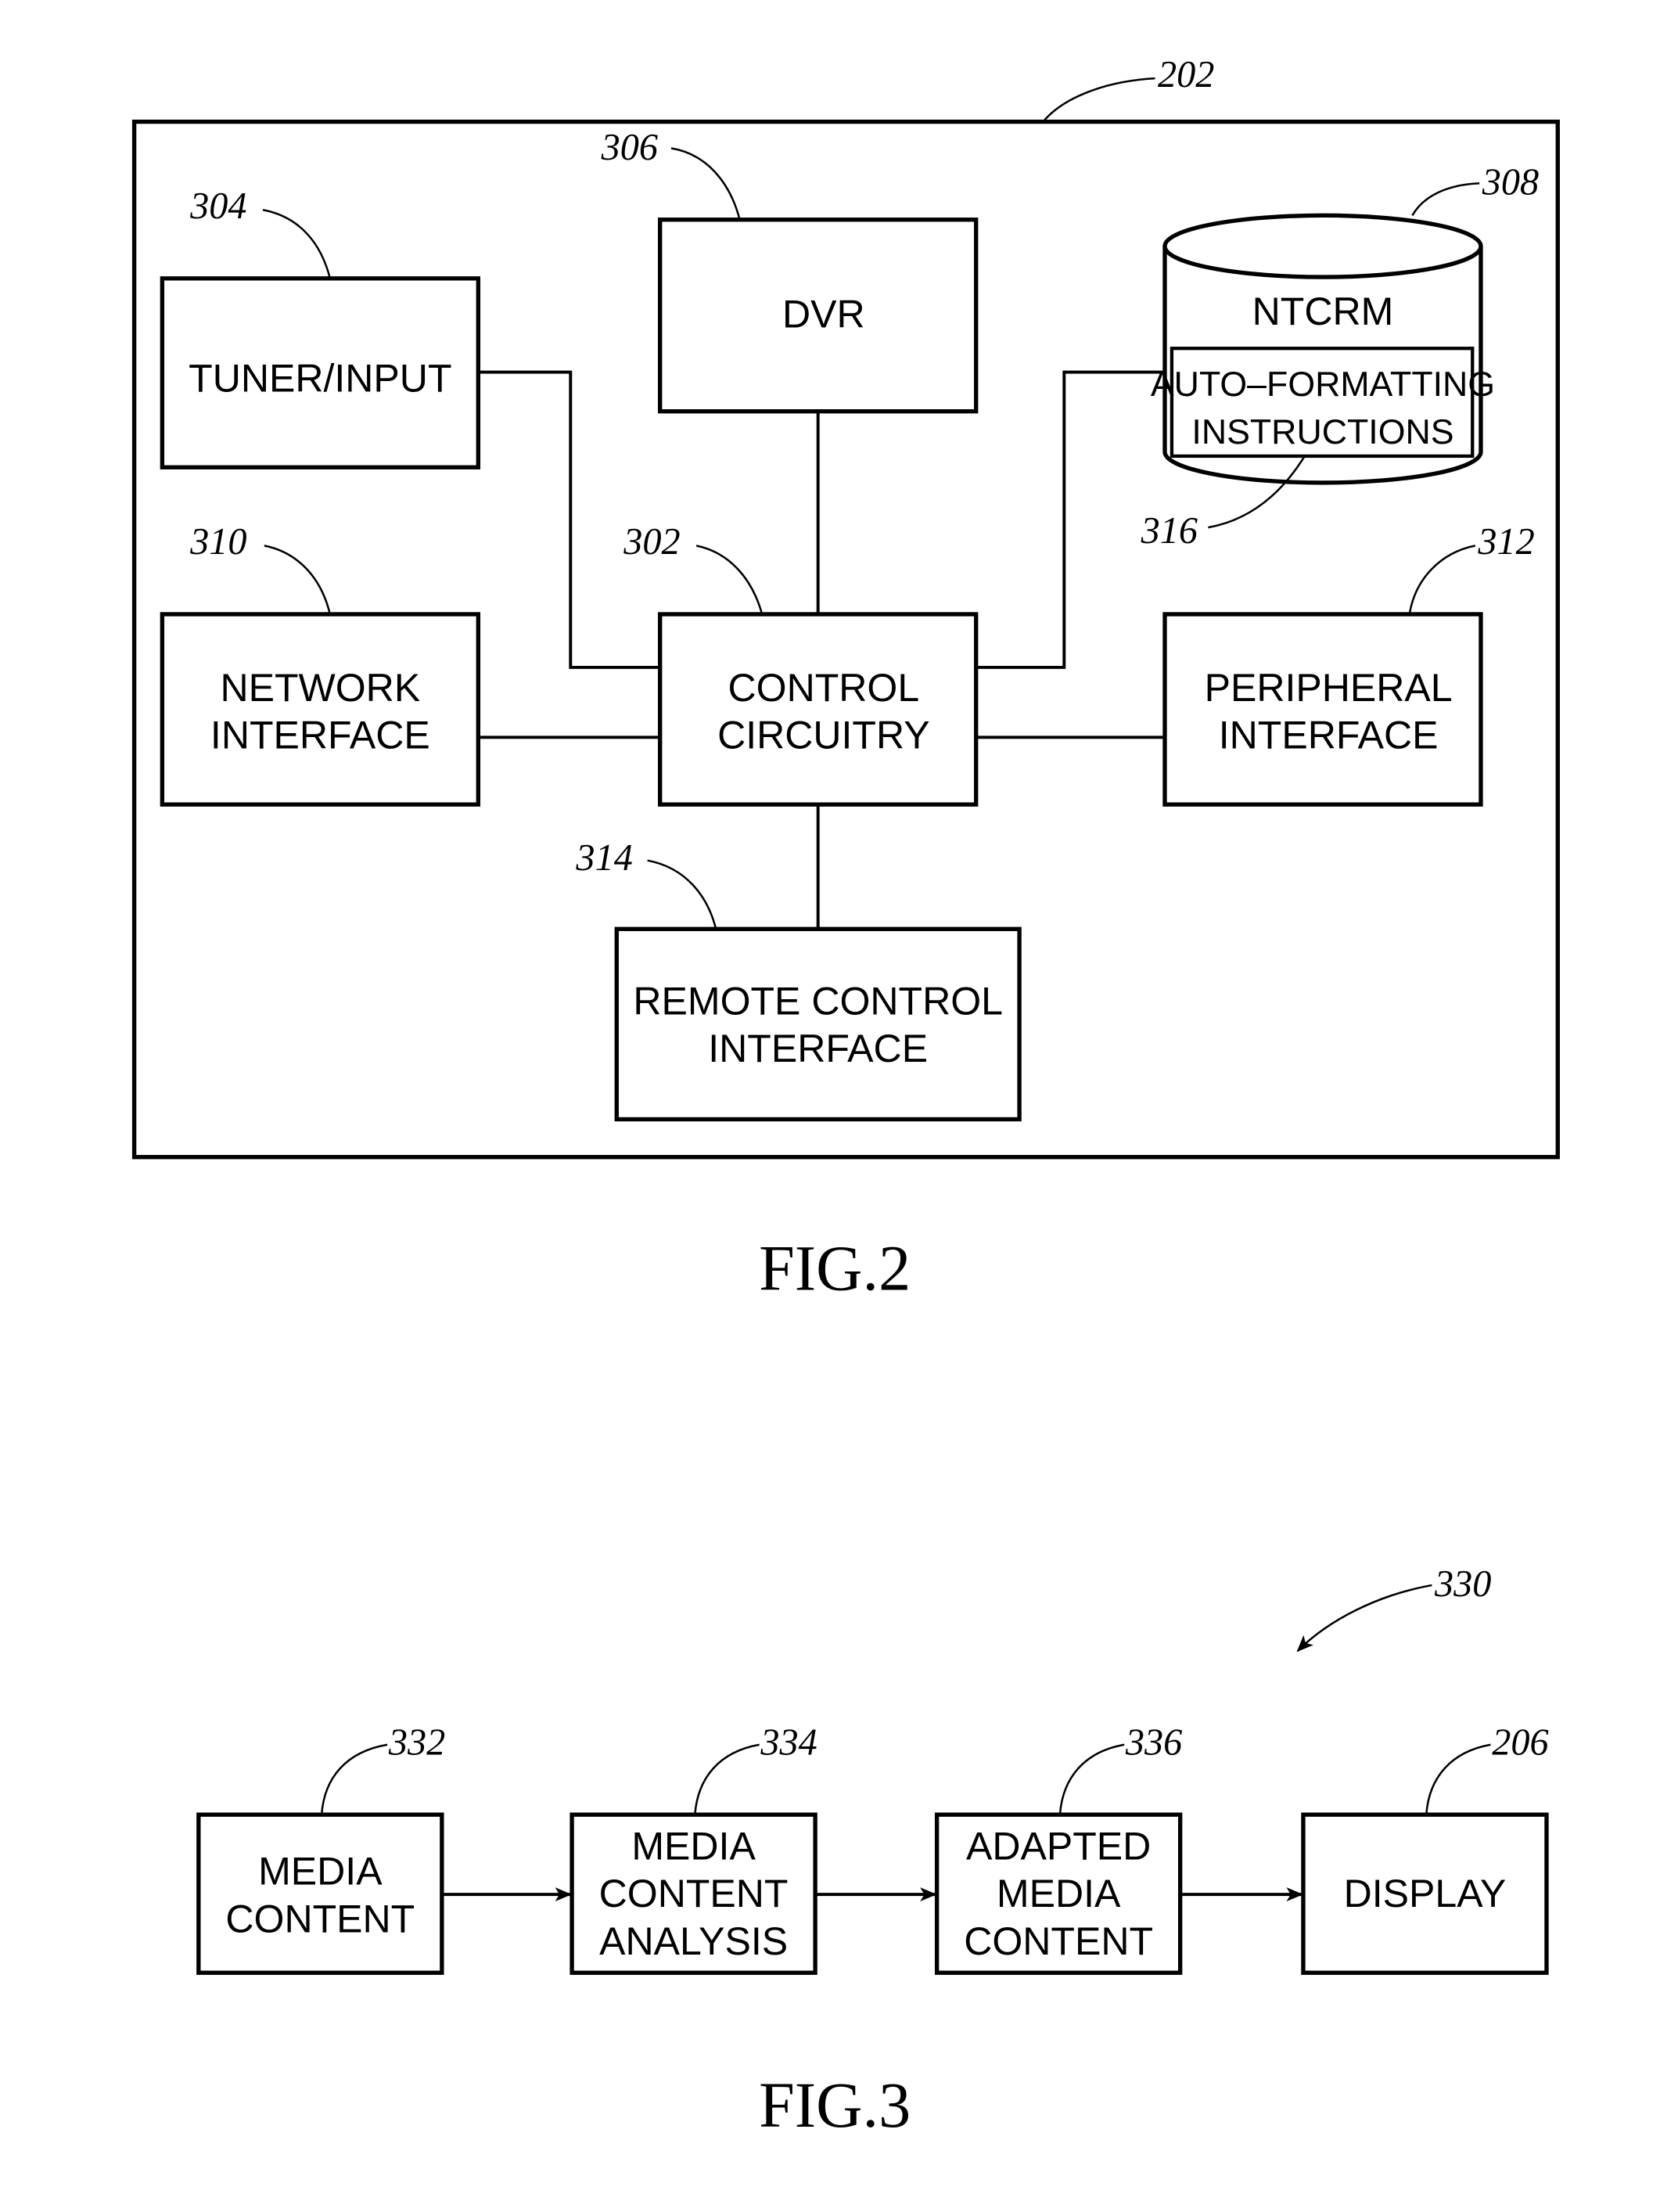  I want to click on auto-formatting-label-line2: INSTRUCTIONS, so click(1322, 432).